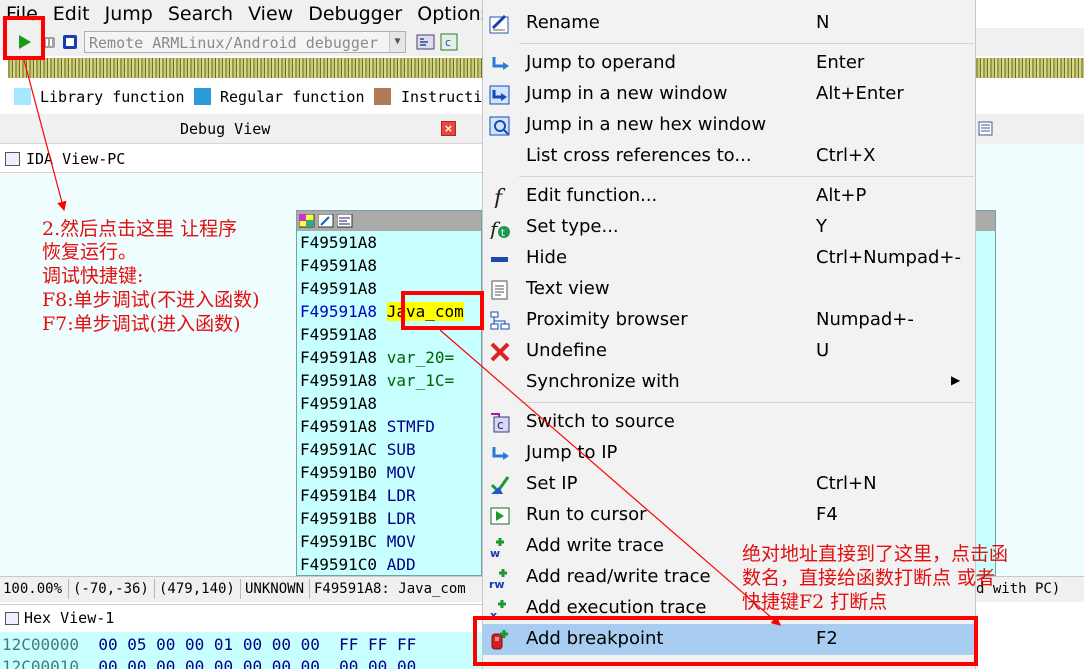  I want to click on menu-item-list-cross-references-to: List cross references to... Ctrl+X, so click(729, 156).